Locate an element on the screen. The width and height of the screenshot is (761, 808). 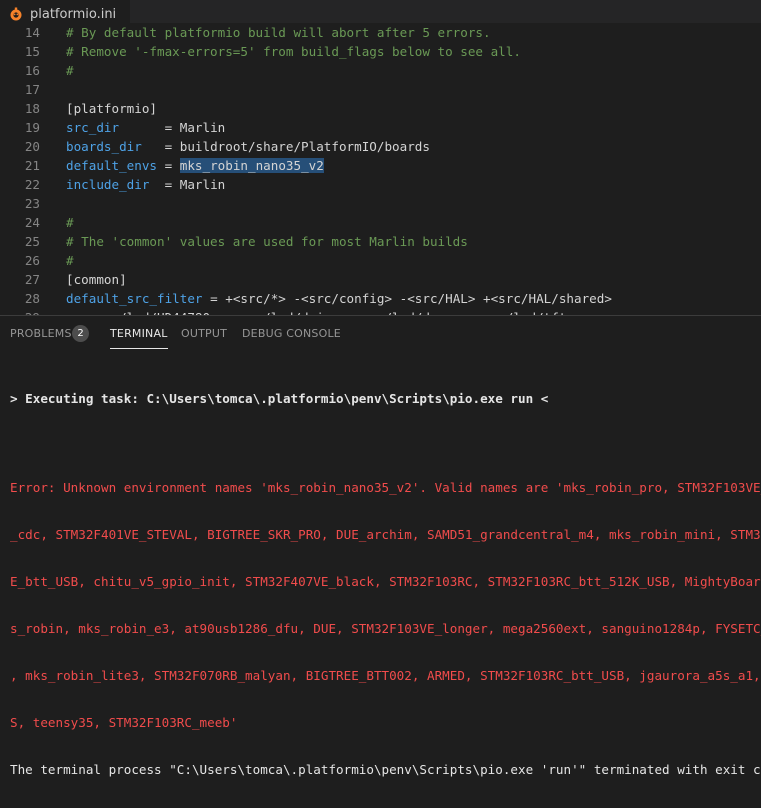
line-number: 14 is located at coordinates (32, 32).